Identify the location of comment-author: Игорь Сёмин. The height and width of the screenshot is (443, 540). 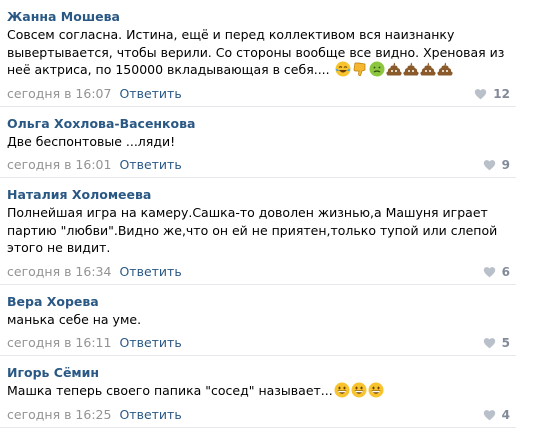
(261, 368).